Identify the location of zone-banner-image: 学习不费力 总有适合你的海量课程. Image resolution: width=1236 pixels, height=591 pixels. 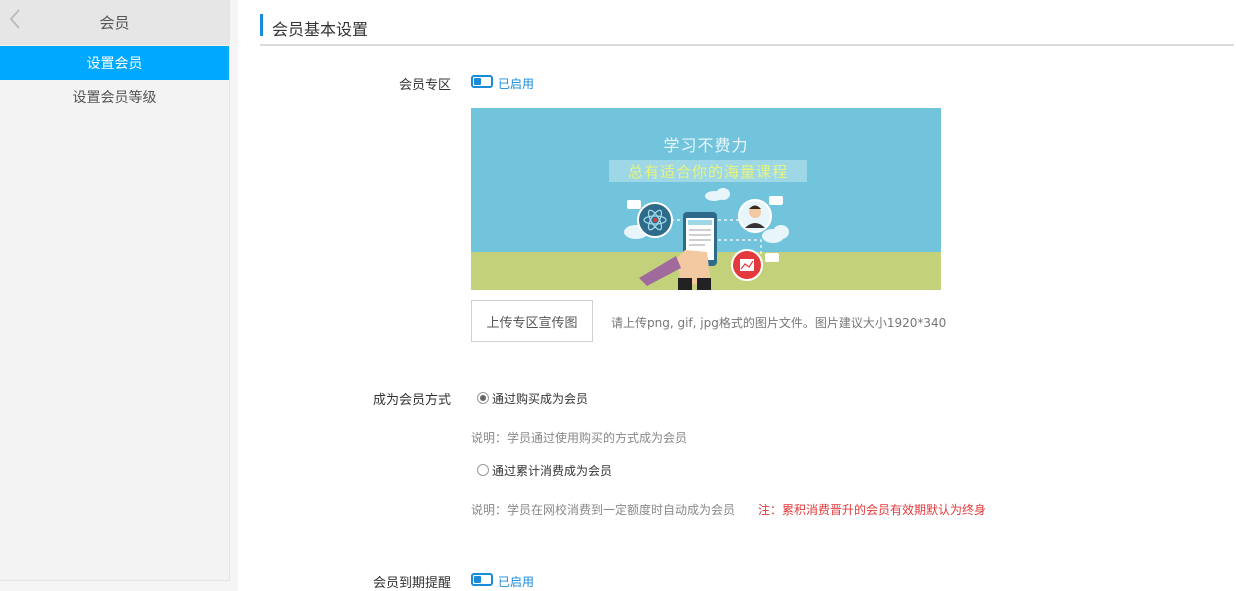
(706, 199).